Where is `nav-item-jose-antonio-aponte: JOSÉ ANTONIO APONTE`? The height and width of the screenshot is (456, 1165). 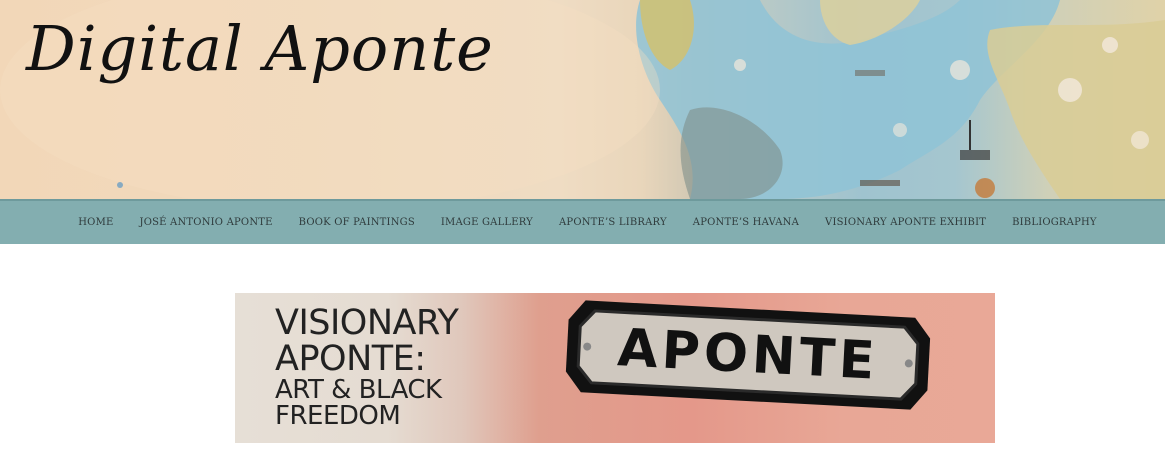
nav-item-jose-antonio-aponte: JOSÉ ANTONIO APONTE is located at coordinates (206, 222).